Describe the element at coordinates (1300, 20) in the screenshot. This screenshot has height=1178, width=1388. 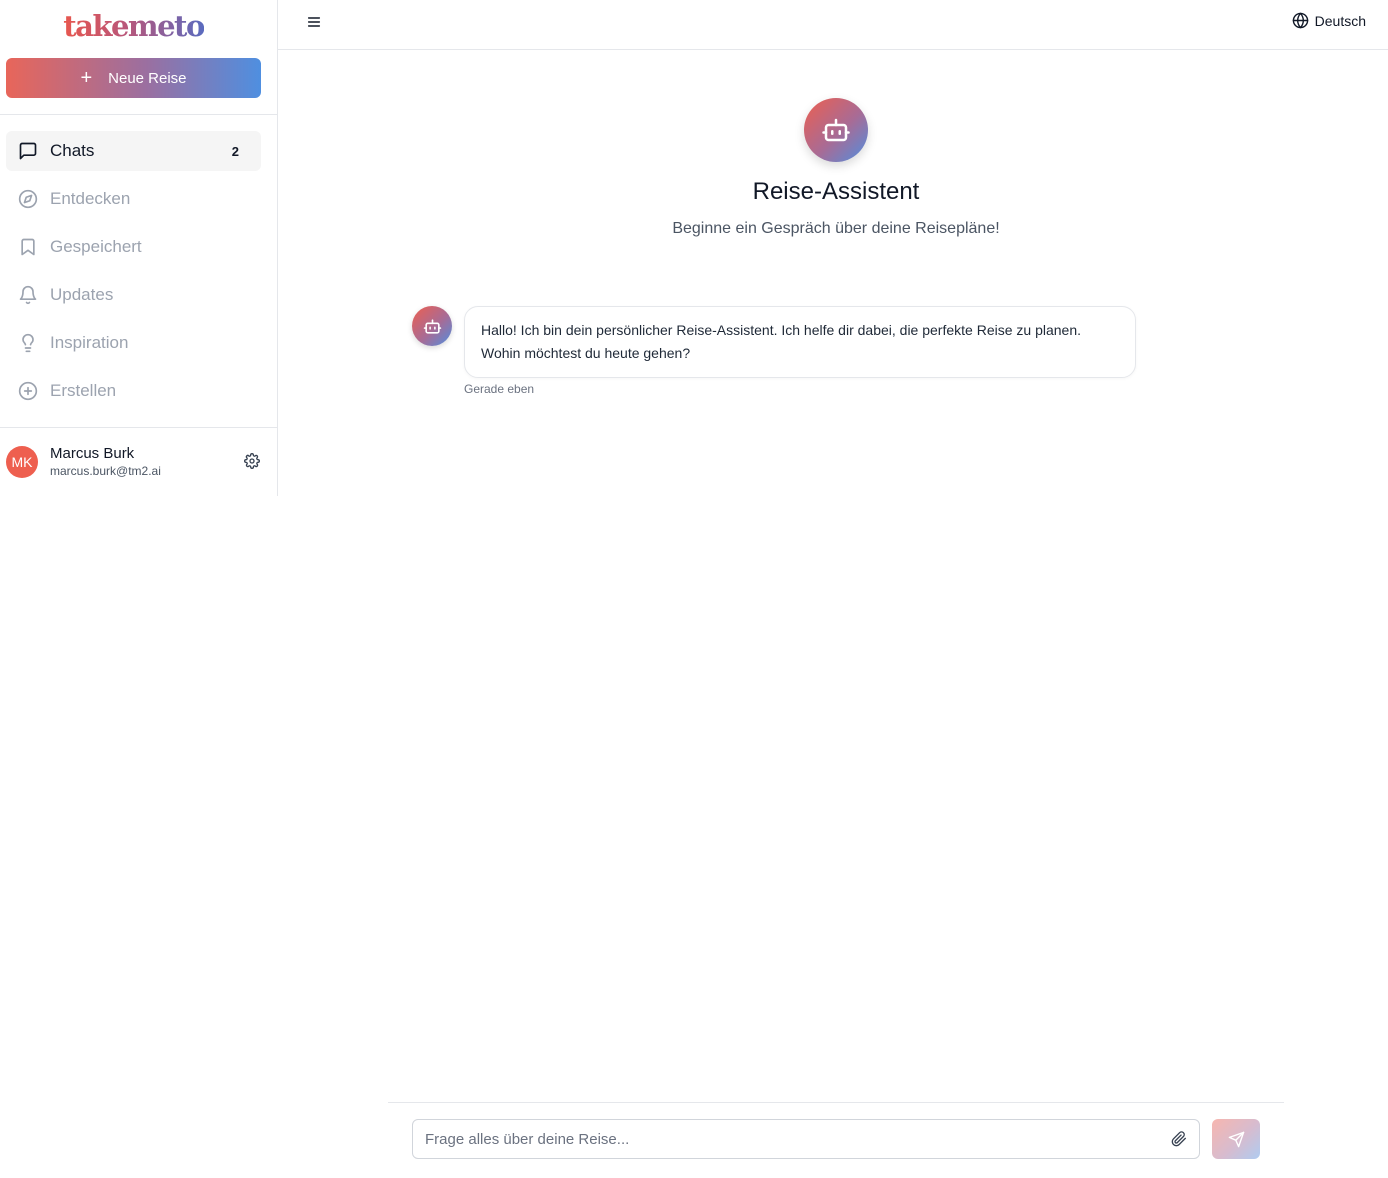
I see `globe-icon` at that location.